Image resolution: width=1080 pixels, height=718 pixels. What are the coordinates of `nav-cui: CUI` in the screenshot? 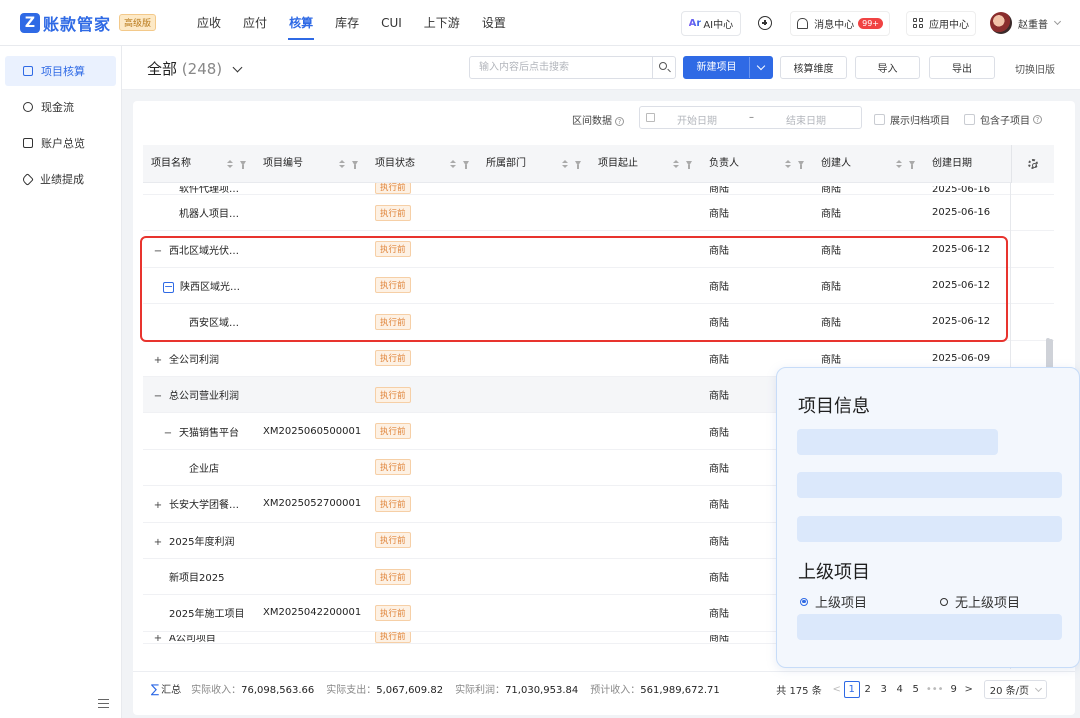 It's located at (391, 23).